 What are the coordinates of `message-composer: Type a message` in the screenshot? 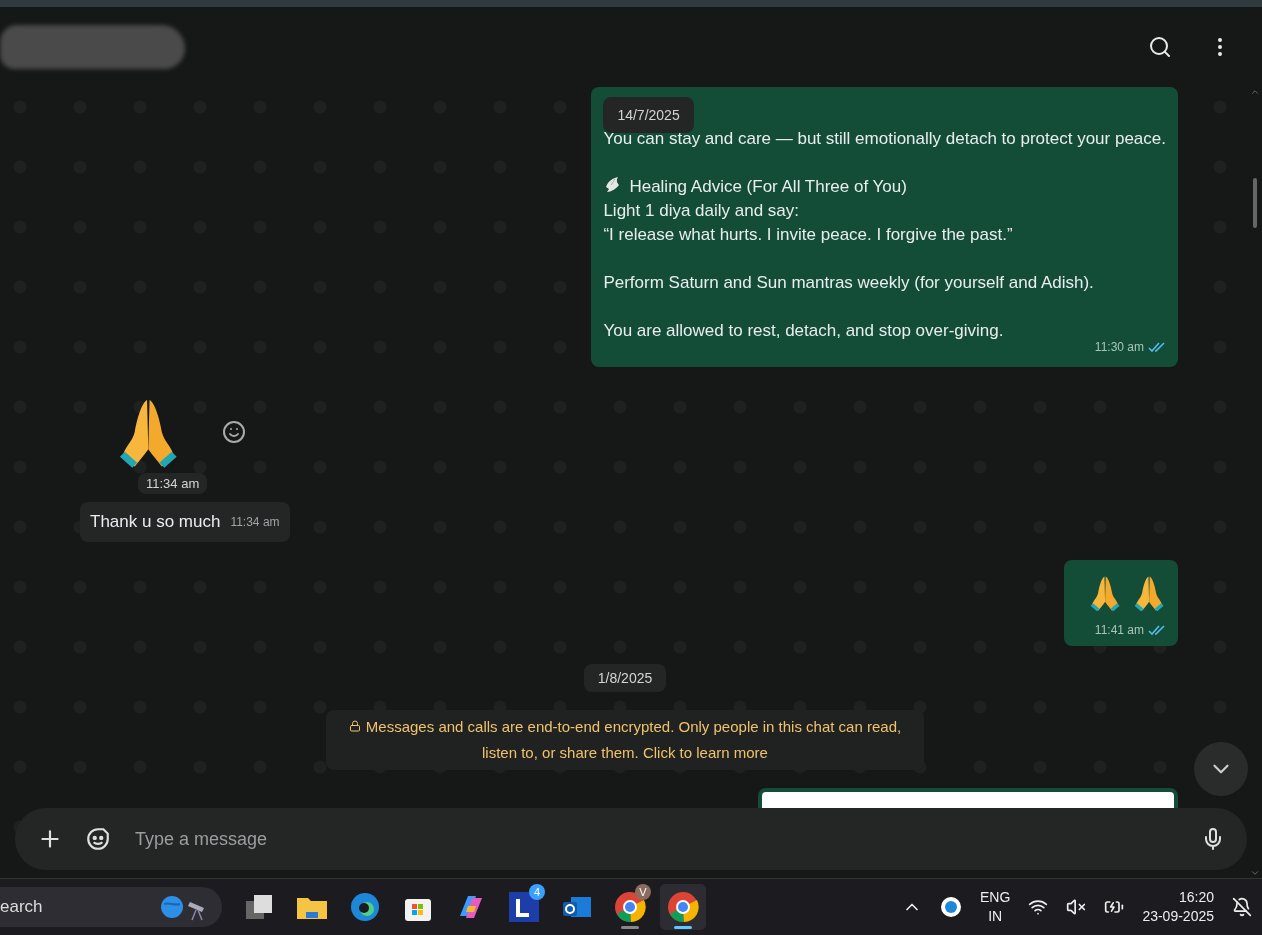 It's located at (631, 839).